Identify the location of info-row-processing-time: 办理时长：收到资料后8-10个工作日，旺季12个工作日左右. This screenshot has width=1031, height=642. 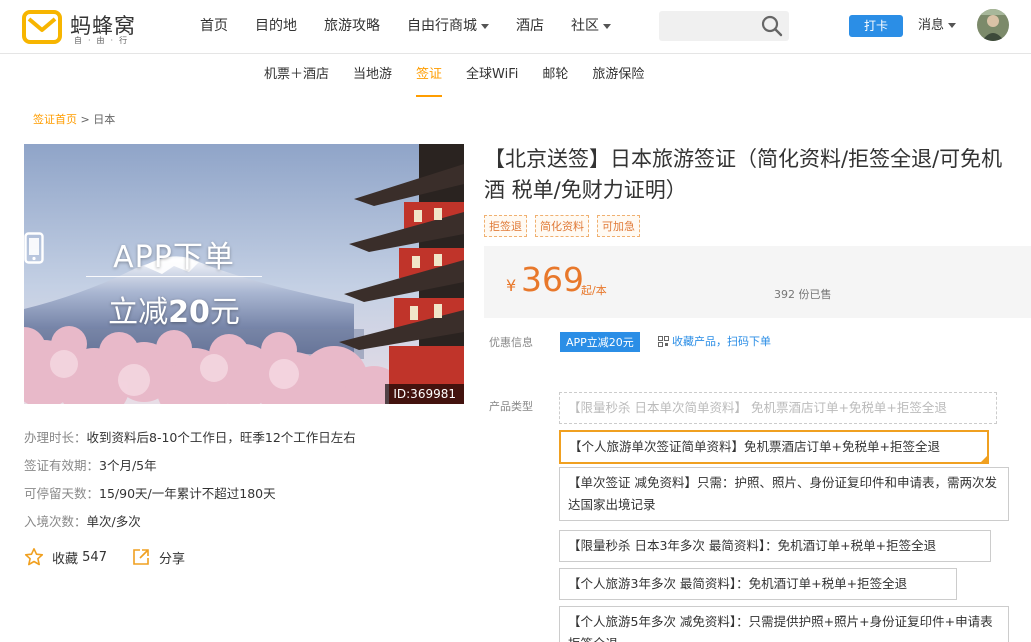
(190, 438).